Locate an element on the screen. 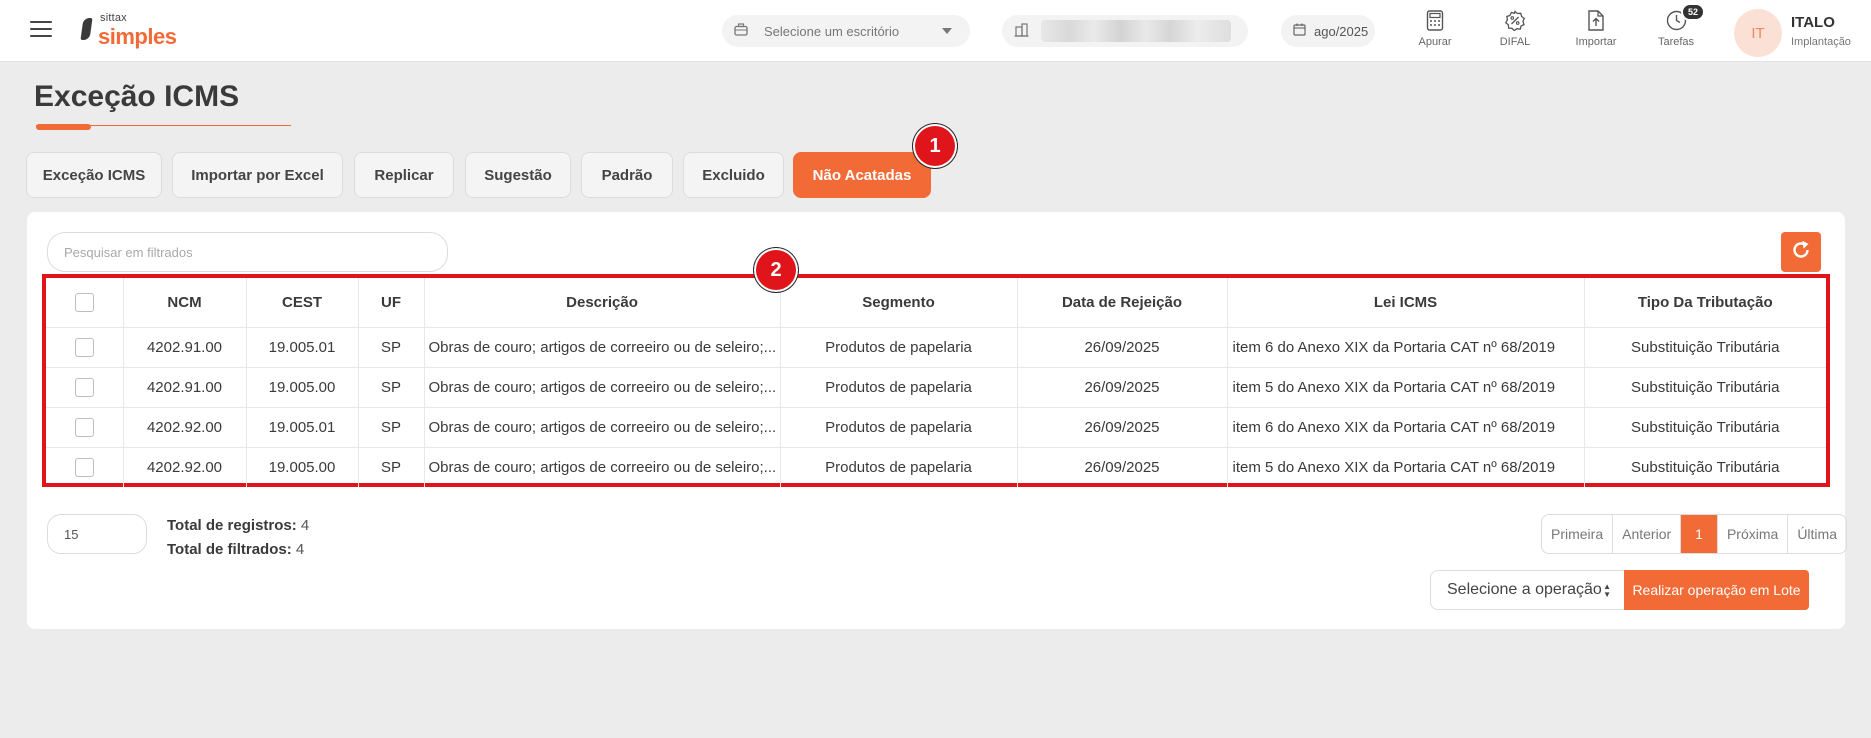  user-role: Implantação is located at coordinates (1821, 42).